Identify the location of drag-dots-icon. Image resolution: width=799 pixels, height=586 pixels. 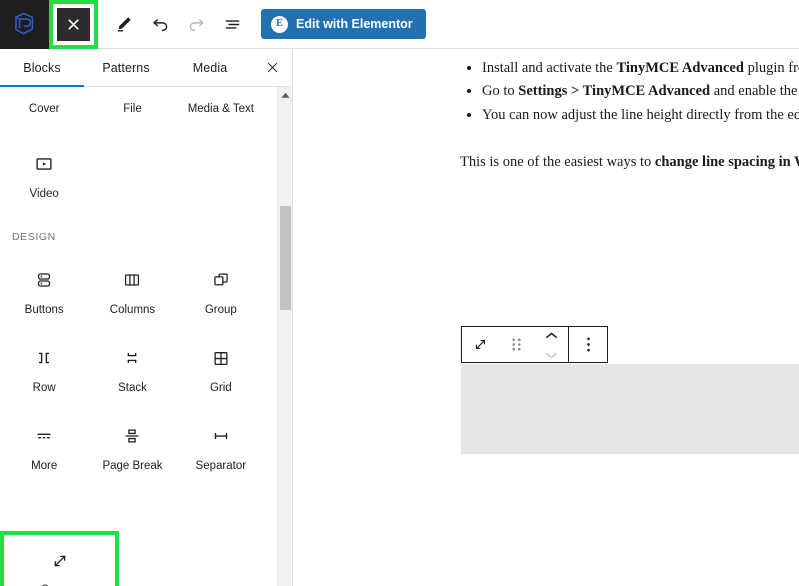
(516, 344).